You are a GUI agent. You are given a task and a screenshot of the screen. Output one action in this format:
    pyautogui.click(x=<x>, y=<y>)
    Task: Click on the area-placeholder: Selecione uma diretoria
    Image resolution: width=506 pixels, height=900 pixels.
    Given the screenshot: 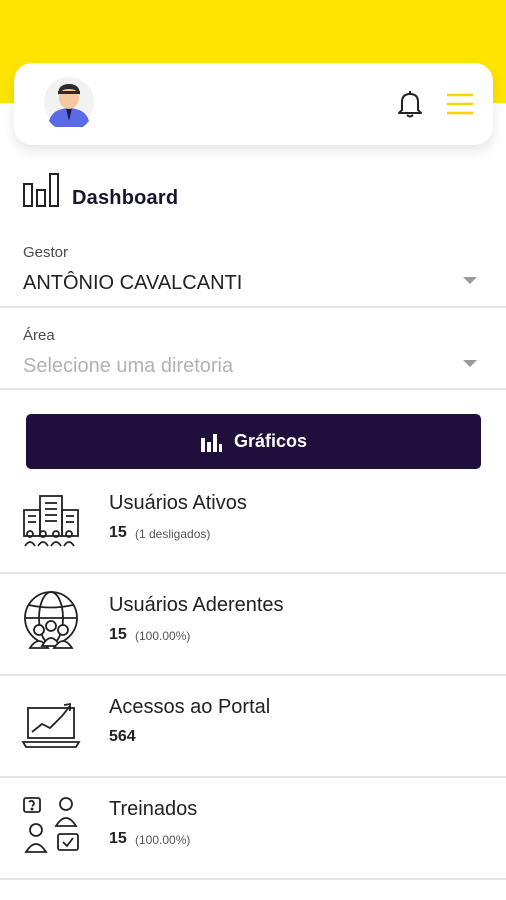 What is the action you would take?
    pyautogui.click(x=128, y=366)
    